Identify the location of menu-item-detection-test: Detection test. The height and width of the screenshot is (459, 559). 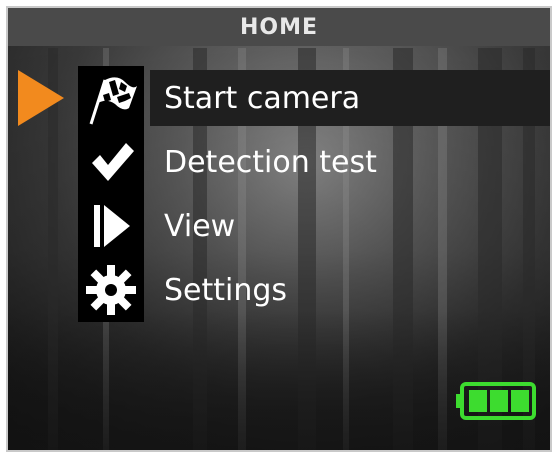
(263, 162).